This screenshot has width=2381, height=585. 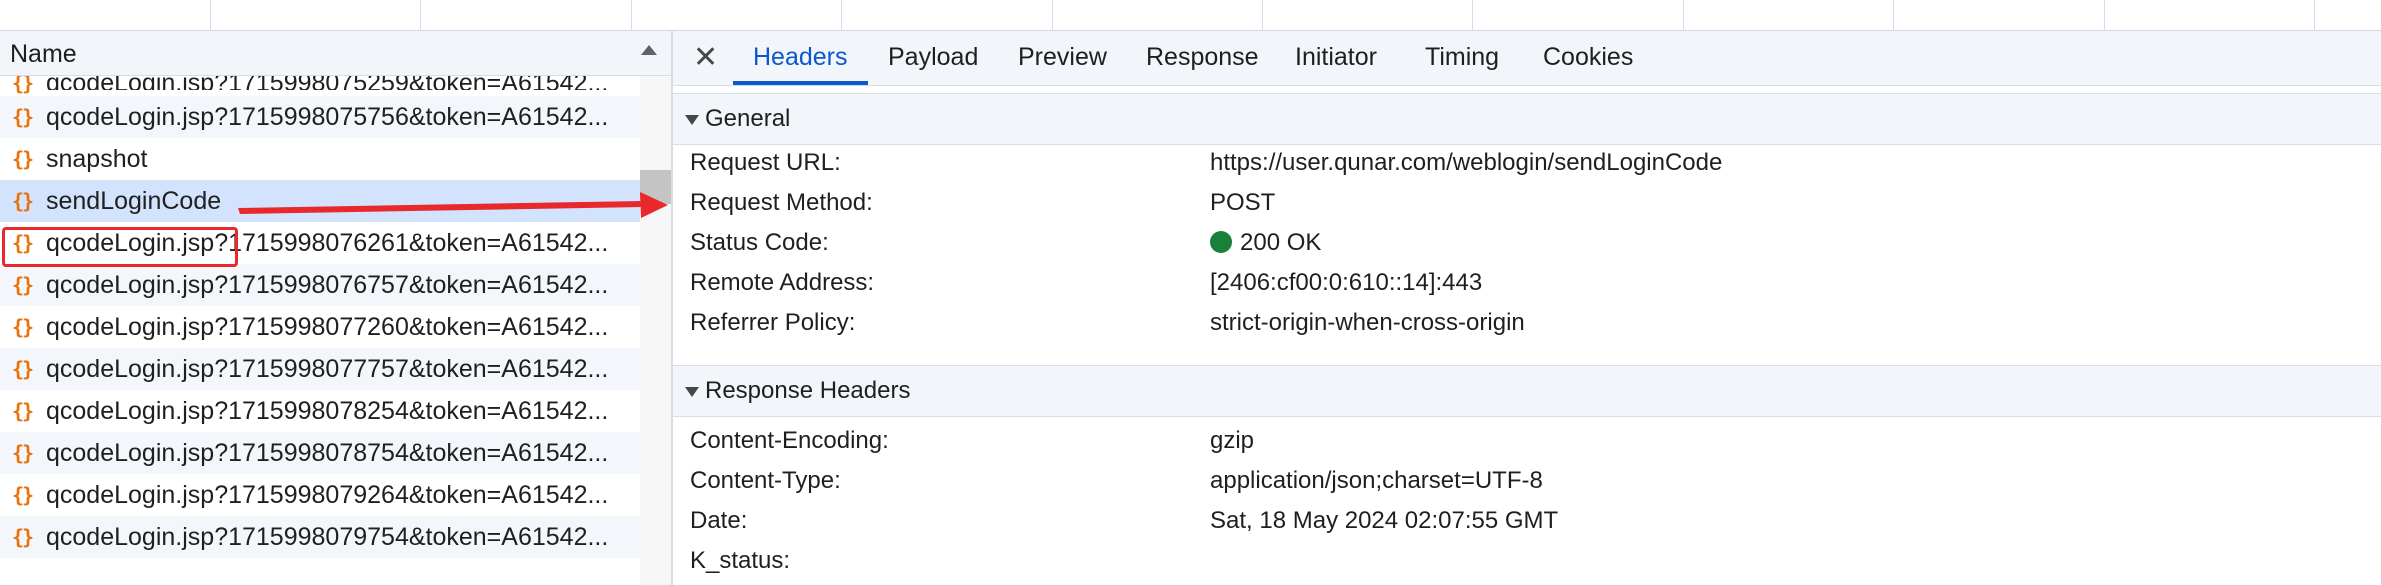 I want to click on status-code-text: 200 OK, so click(x=1281, y=242).